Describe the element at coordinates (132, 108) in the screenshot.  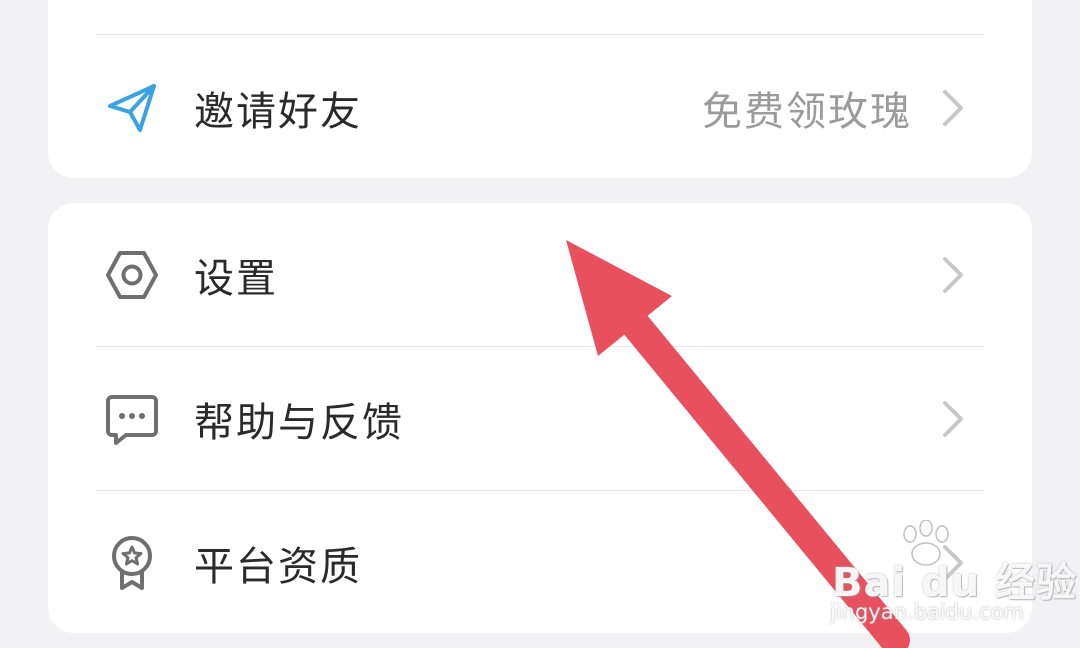
I see `paper-plane-icon` at that location.